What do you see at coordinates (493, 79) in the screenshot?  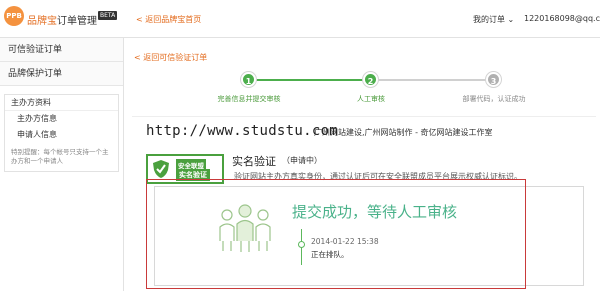 I see `step-3-circle: 3` at bounding box center [493, 79].